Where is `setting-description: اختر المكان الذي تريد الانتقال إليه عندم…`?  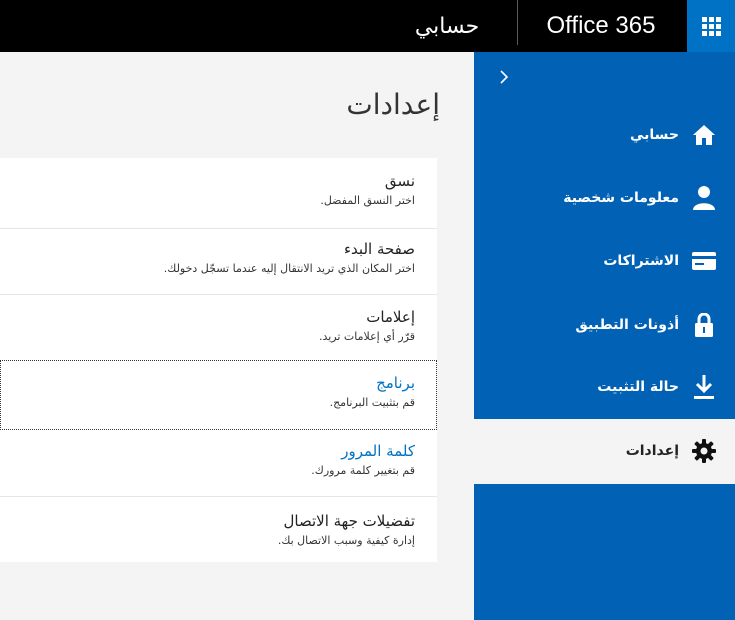
setting-description: اختر المكان الذي تريد الانتقال إليه عندم… is located at coordinates (289, 268).